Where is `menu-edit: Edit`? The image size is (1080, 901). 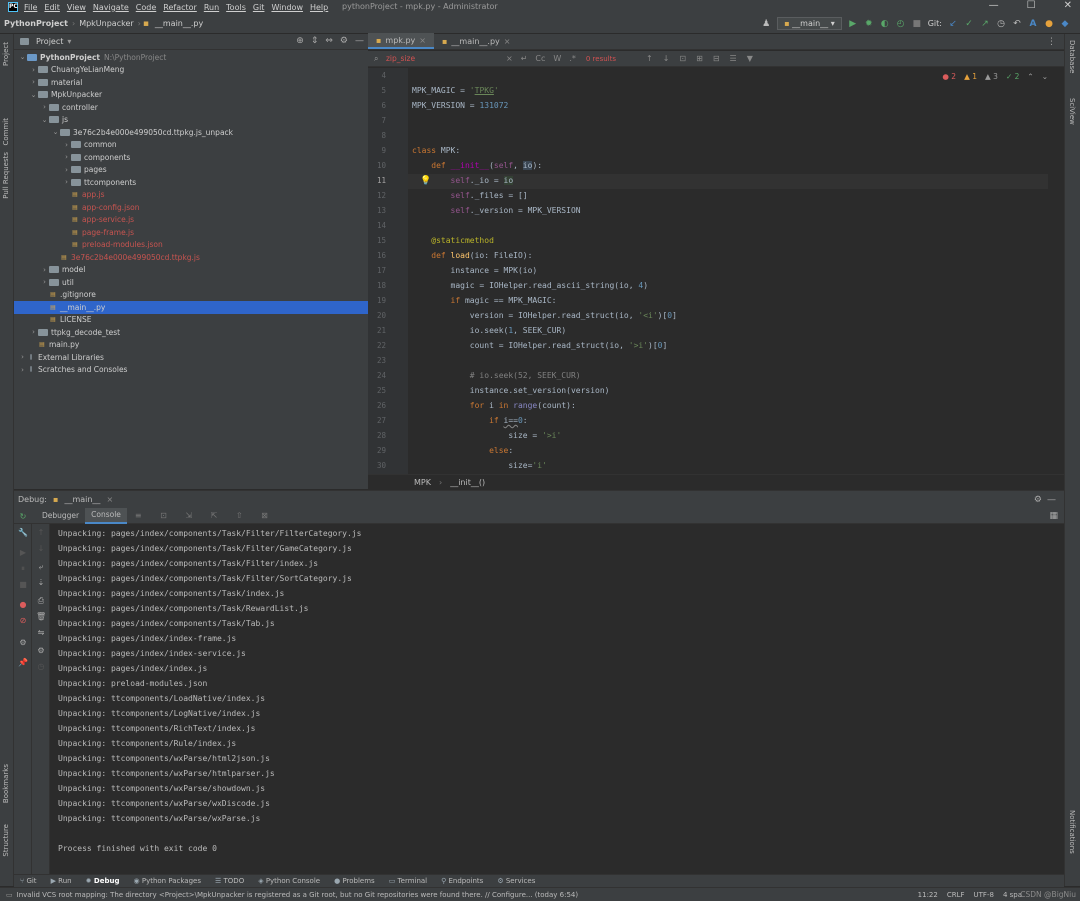 menu-edit: Edit is located at coordinates (52, 7).